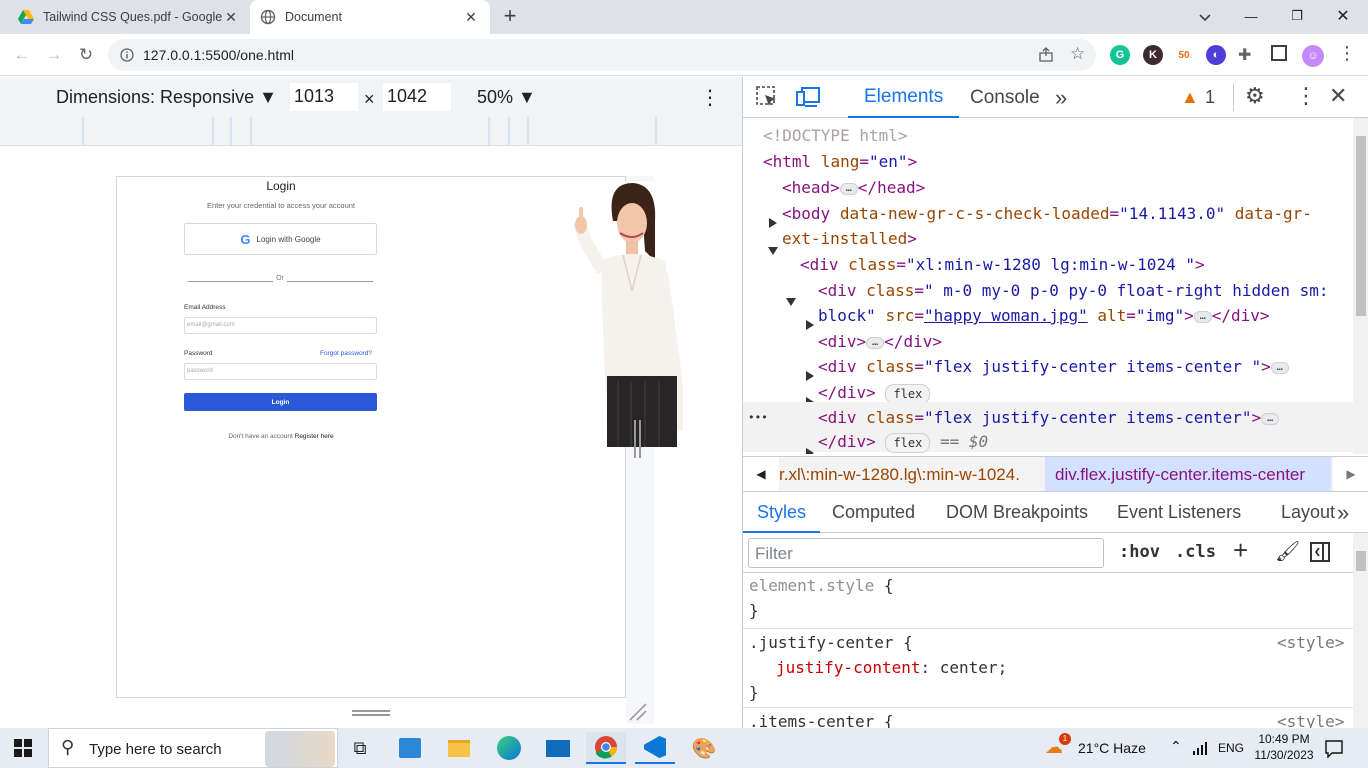  What do you see at coordinates (1320, 552) in the screenshot?
I see `toggle-sidebar-icon` at bounding box center [1320, 552].